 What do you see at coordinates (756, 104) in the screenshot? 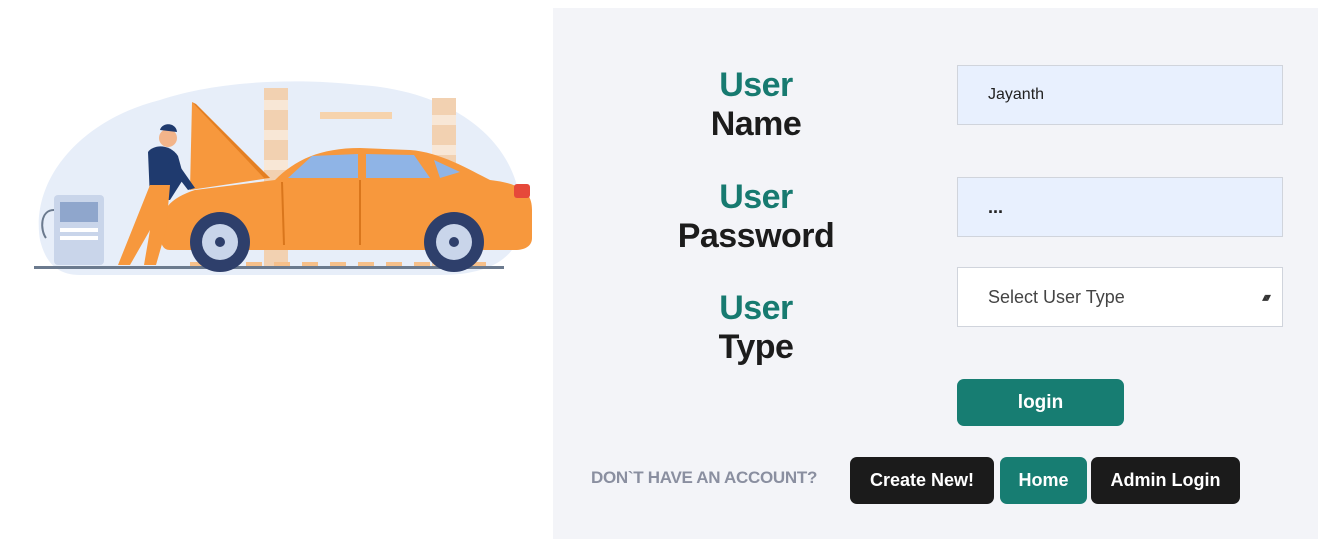
I see `username-label: User Name` at bounding box center [756, 104].